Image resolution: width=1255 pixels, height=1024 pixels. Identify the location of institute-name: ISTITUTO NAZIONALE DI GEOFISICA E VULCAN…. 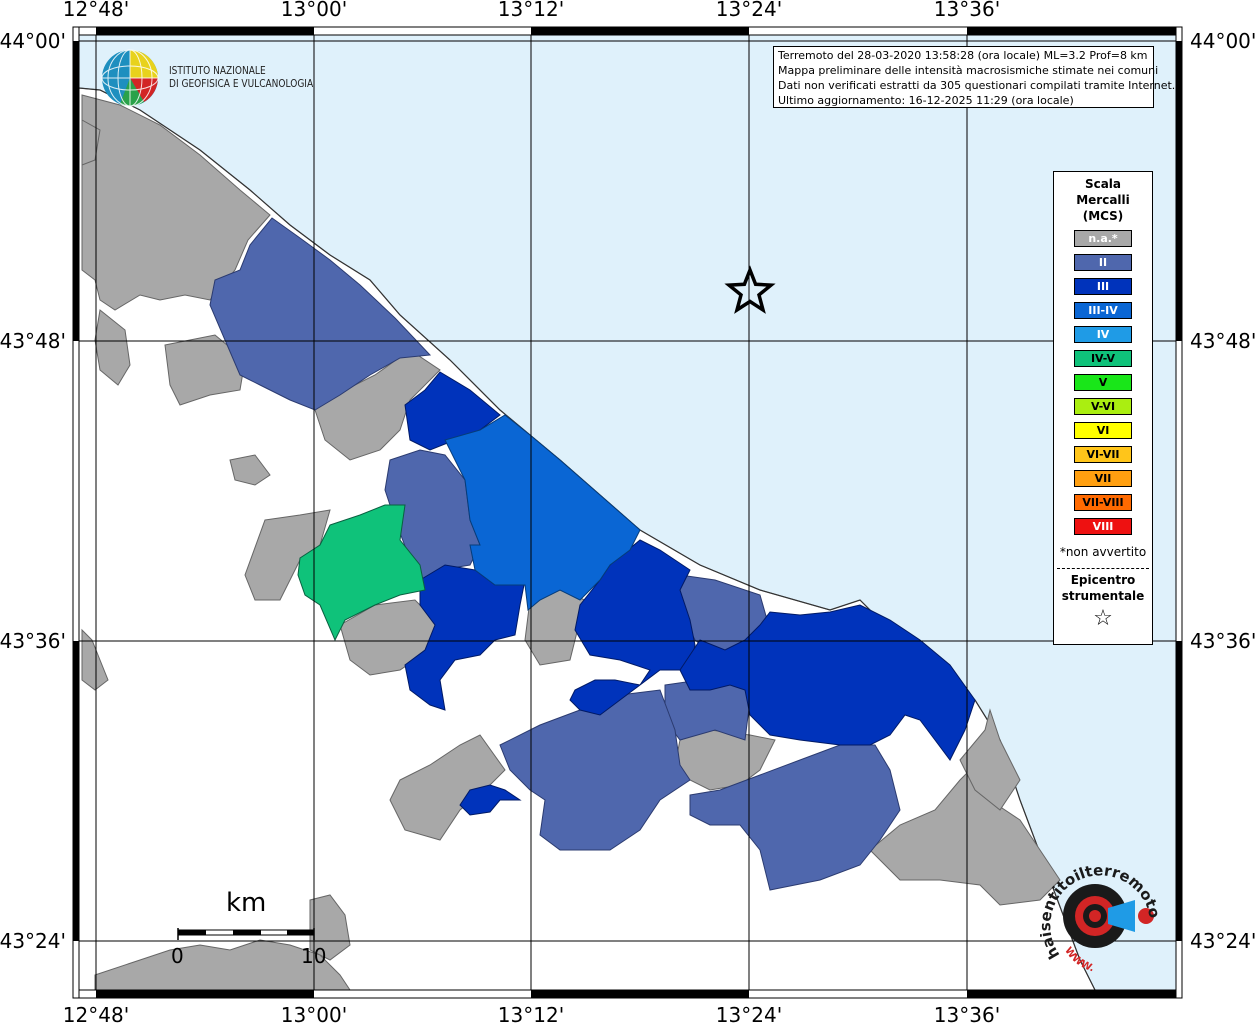
(241, 77).